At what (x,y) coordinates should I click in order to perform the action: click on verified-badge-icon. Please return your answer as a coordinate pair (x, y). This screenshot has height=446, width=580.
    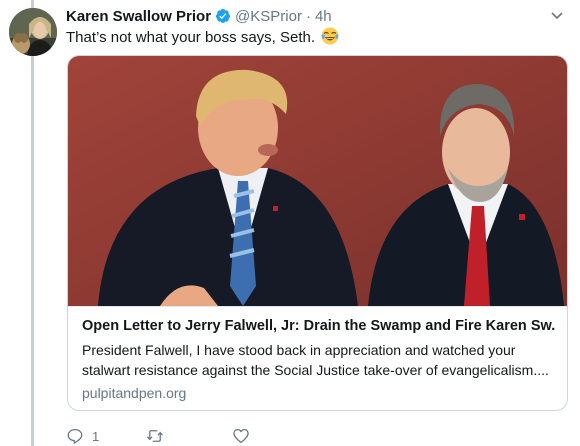
    Looking at the image, I should click on (223, 16).